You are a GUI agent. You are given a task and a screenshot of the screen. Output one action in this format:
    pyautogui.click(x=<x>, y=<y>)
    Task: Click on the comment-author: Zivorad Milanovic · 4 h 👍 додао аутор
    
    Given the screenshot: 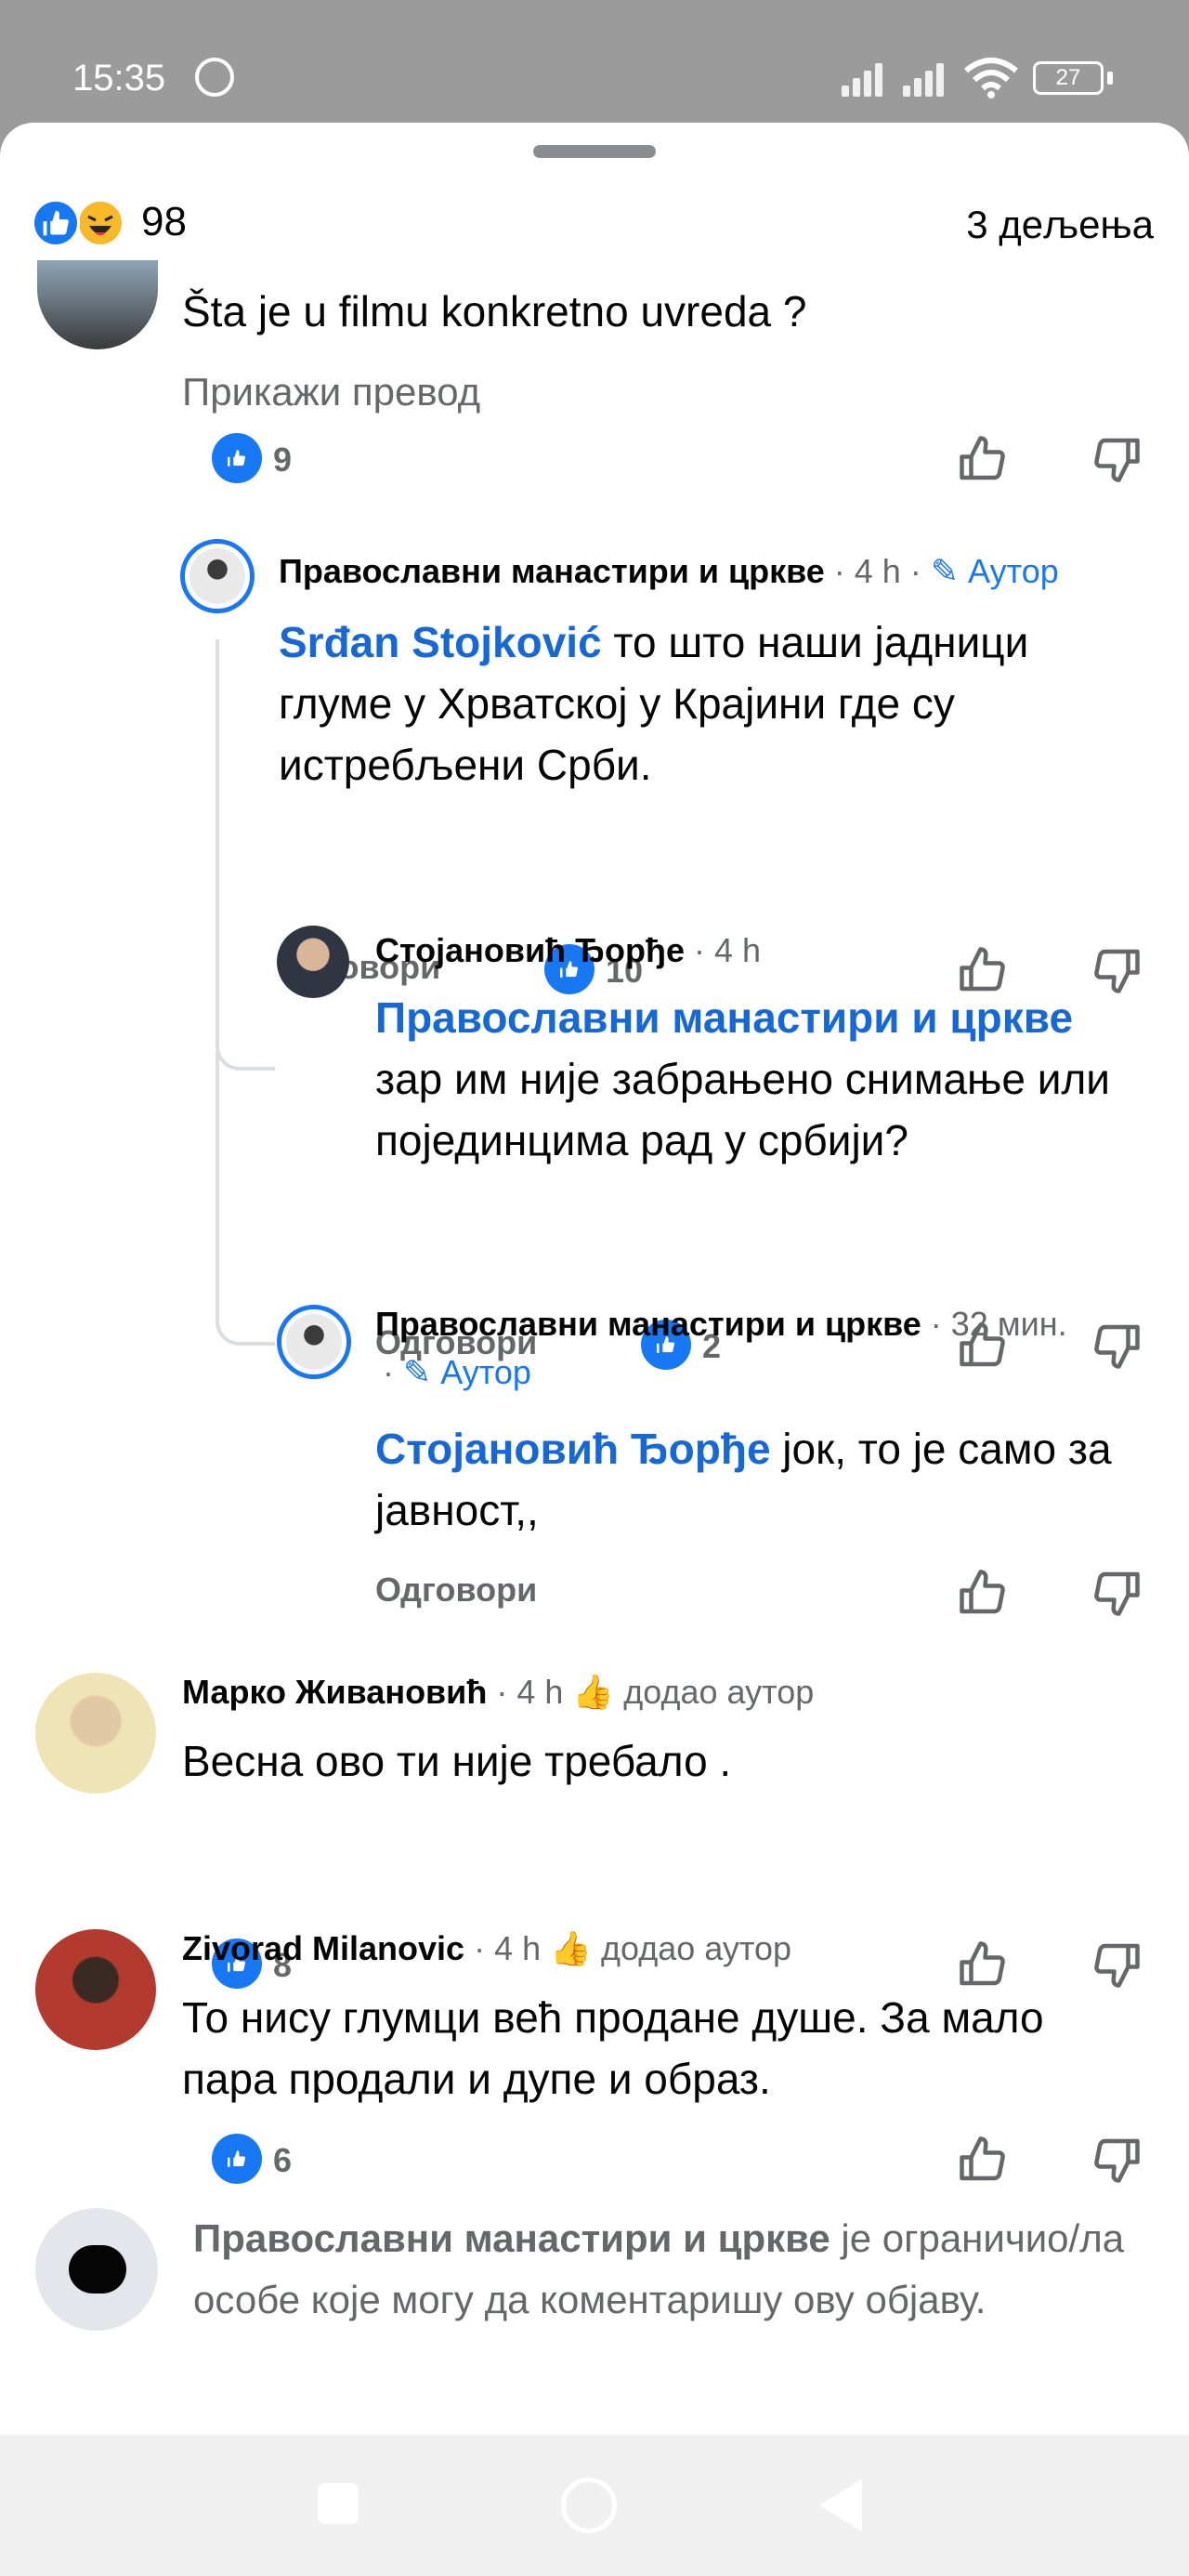 What is the action you would take?
    pyautogui.click(x=486, y=1948)
    